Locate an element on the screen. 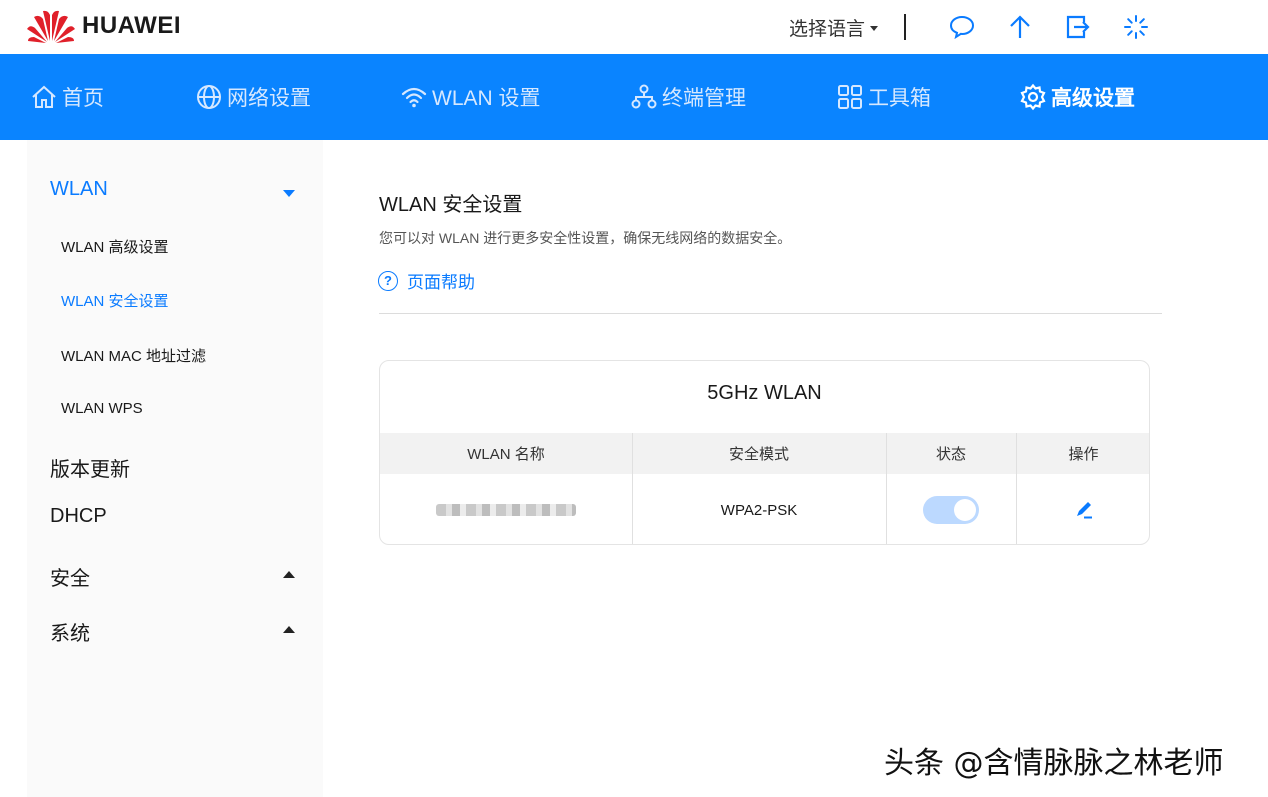 This screenshot has width=1268, height=797. security-mode-cell: WPA2-PSK is located at coordinates (759, 510).